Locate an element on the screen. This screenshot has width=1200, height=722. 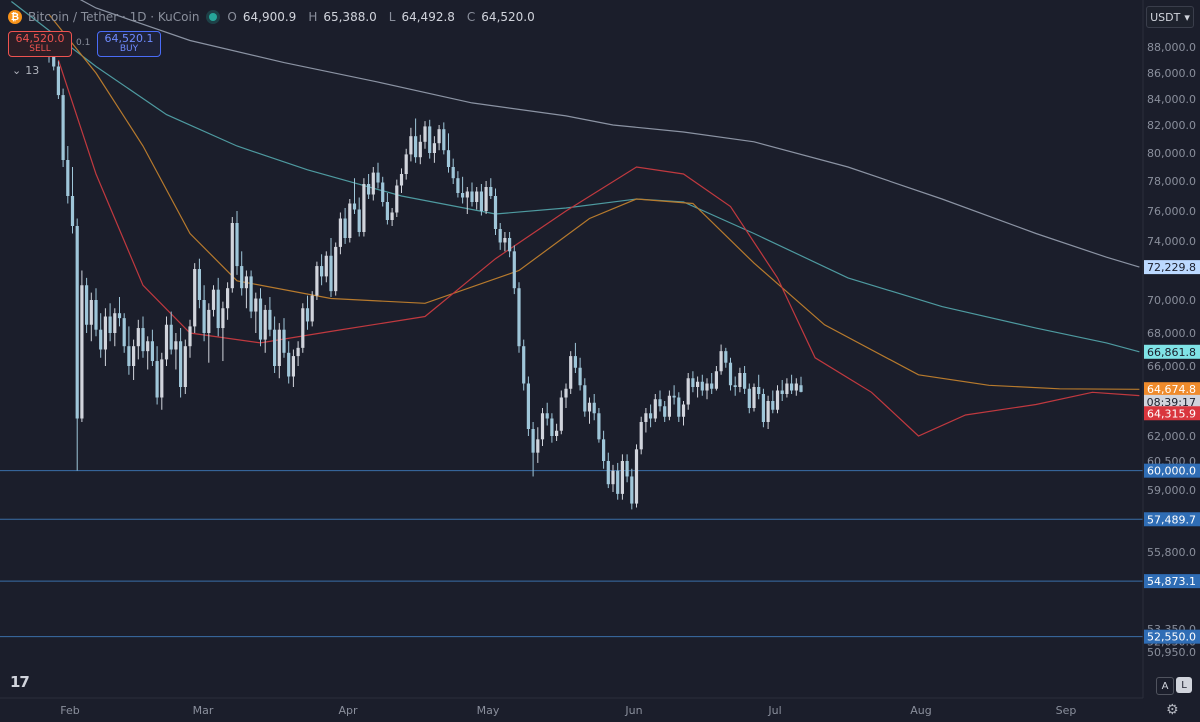
y-tick-label: 80,000.0 is located at coordinates (1171, 153).